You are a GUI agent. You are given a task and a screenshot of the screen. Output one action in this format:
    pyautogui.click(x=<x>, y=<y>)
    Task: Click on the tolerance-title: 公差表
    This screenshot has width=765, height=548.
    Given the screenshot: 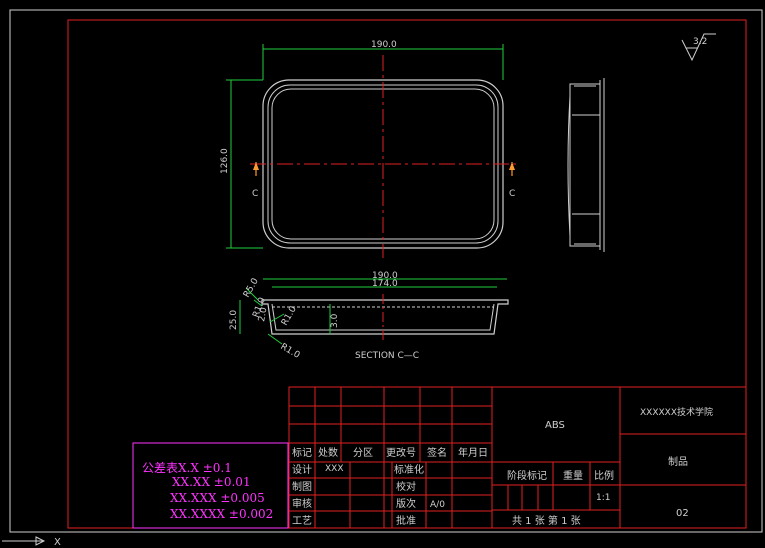 What is the action you would take?
    pyautogui.click(x=160, y=468)
    